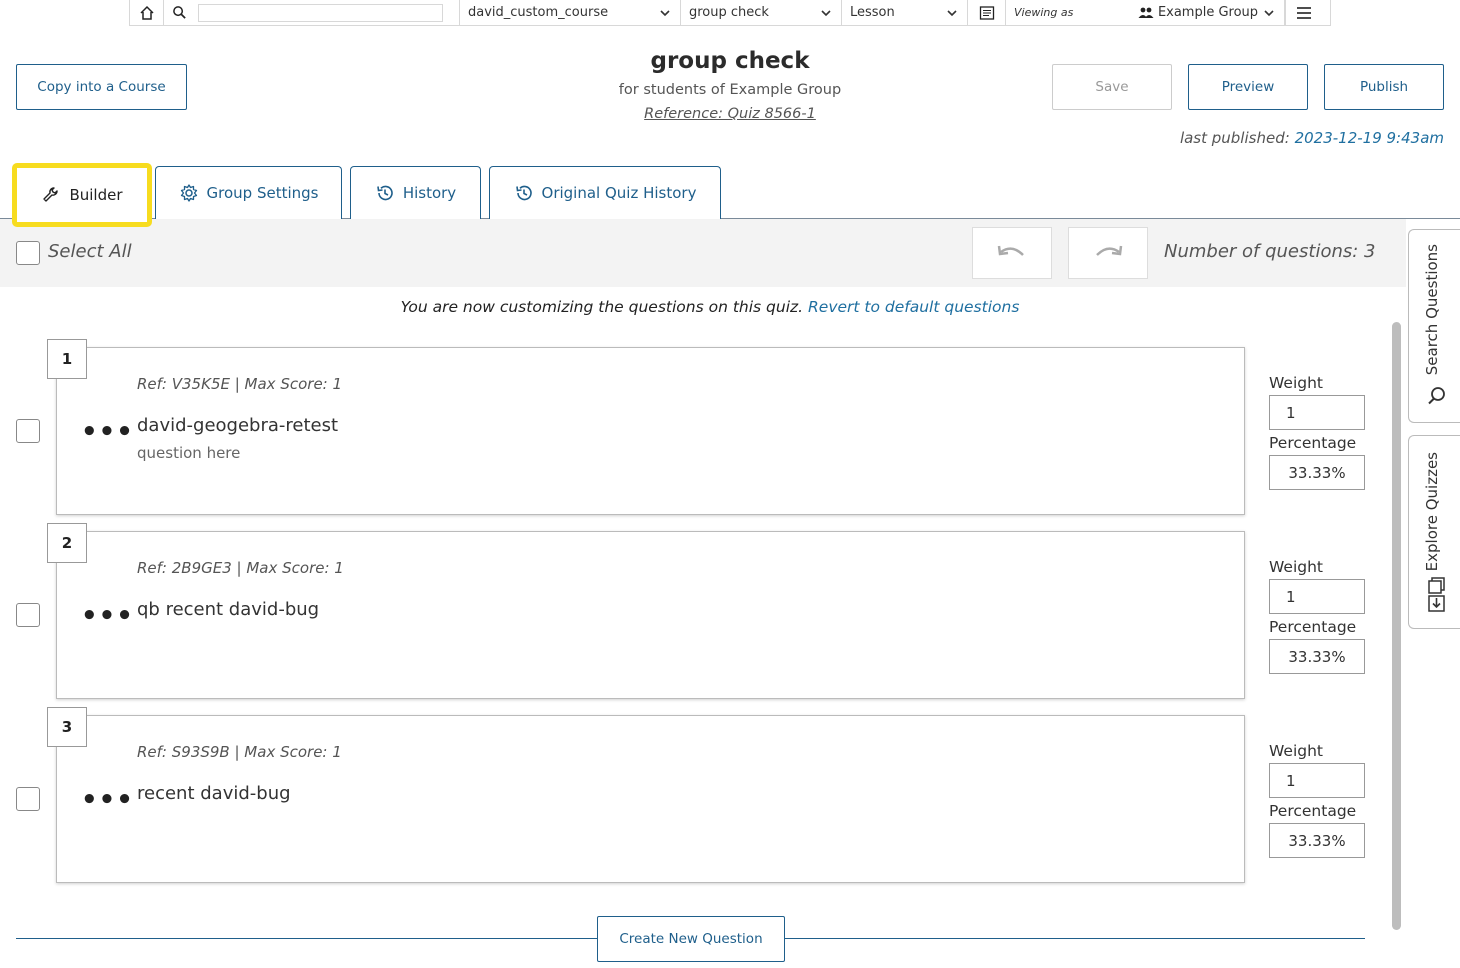 The height and width of the screenshot is (968, 1460). What do you see at coordinates (905, 12) in the screenshot?
I see `type-select: Lesson` at bounding box center [905, 12].